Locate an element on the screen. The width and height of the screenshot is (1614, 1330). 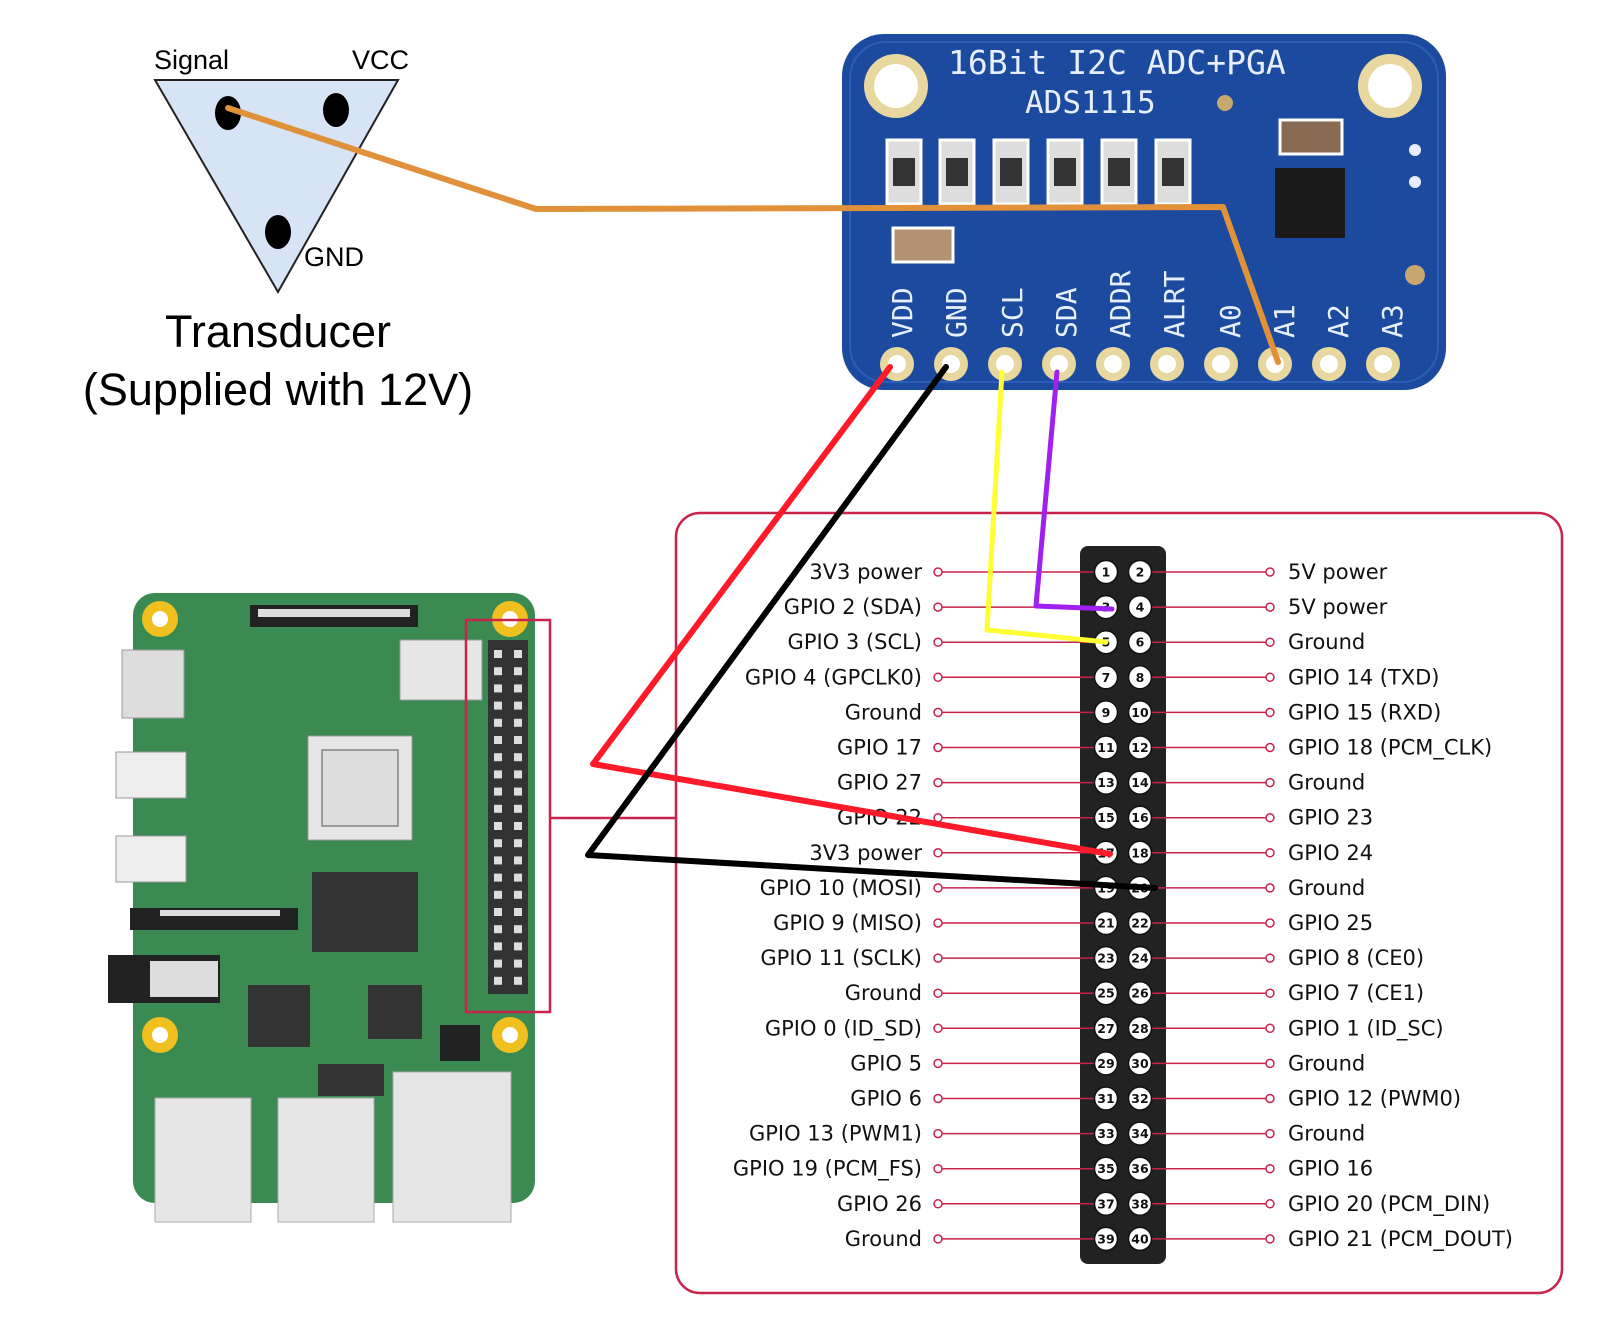
adc-pin-label: ALRT is located at coordinates (1174, 304).